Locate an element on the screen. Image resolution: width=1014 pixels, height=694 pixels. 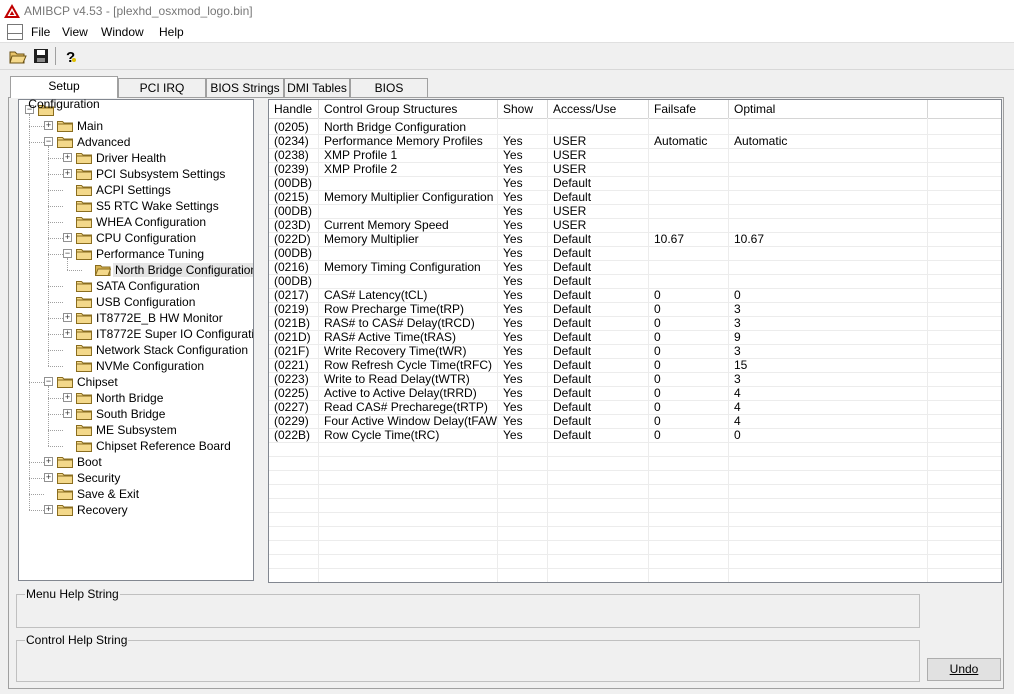
help-icon: ? is located at coordinates (70, 56).